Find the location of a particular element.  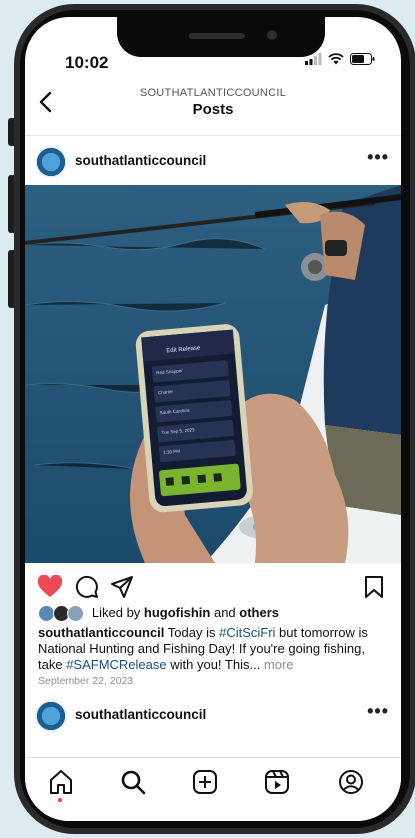

post-actions is located at coordinates (213, 585).